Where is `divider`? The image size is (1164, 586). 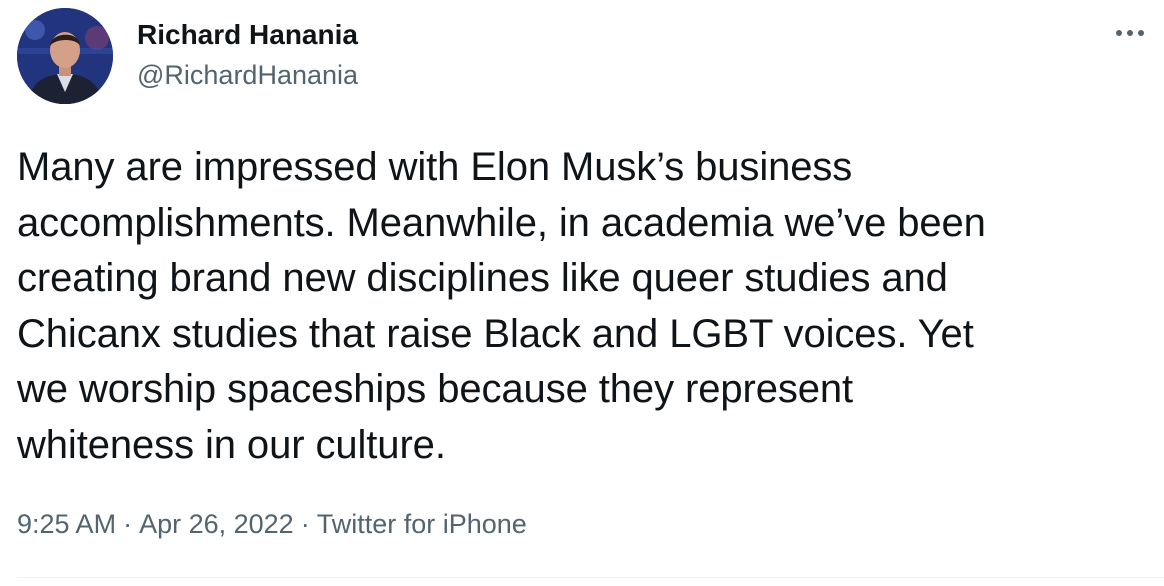 divider is located at coordinates (590, 577).